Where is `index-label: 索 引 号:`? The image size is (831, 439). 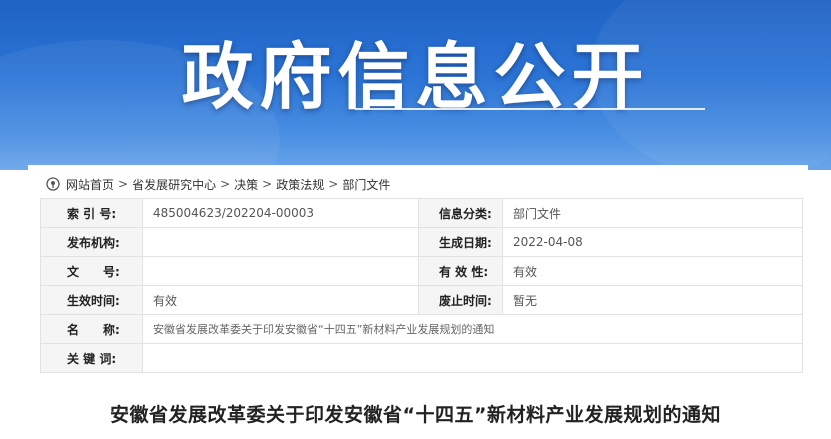
index-label: 索 引 号: is located at coordinates (91, 213).